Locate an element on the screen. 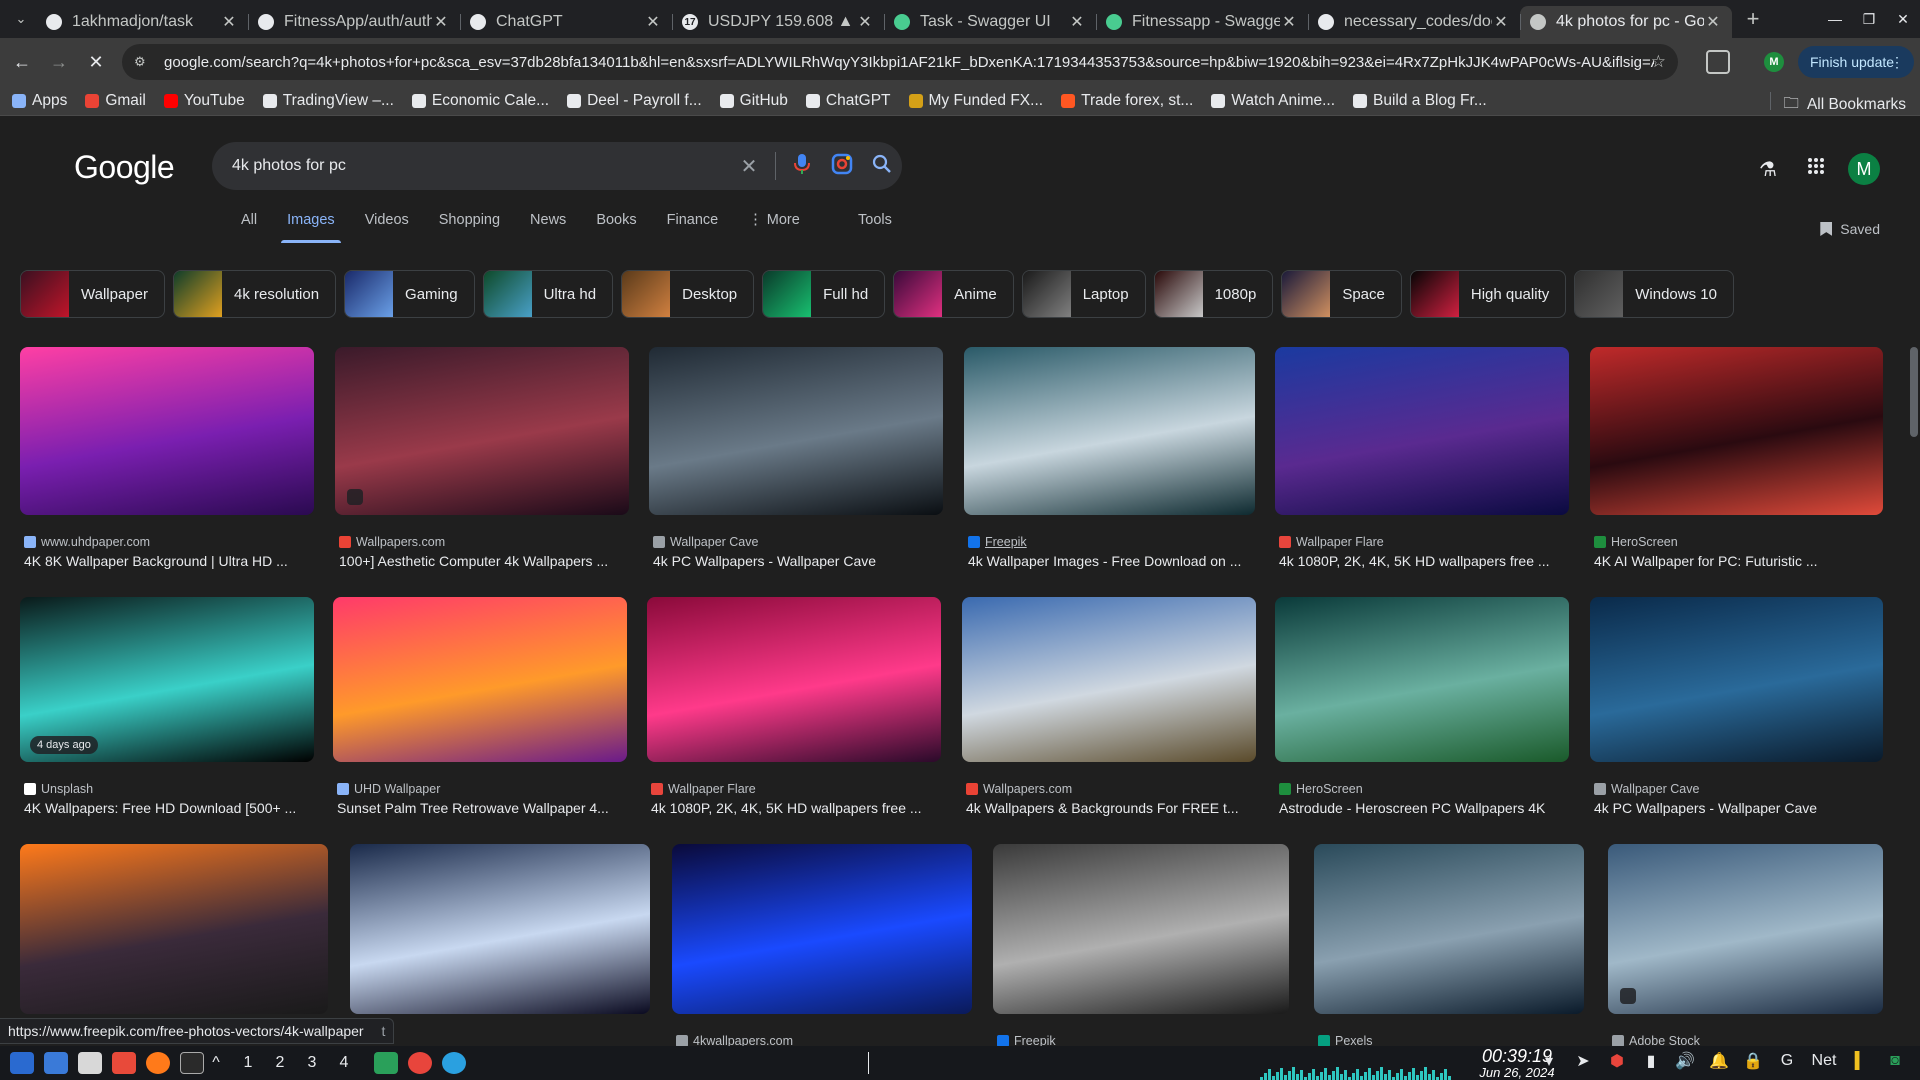 This screenshot has height=1080, width=1920. telegram-tray-icon: ➤ is located at coordinates (1583, 1061).